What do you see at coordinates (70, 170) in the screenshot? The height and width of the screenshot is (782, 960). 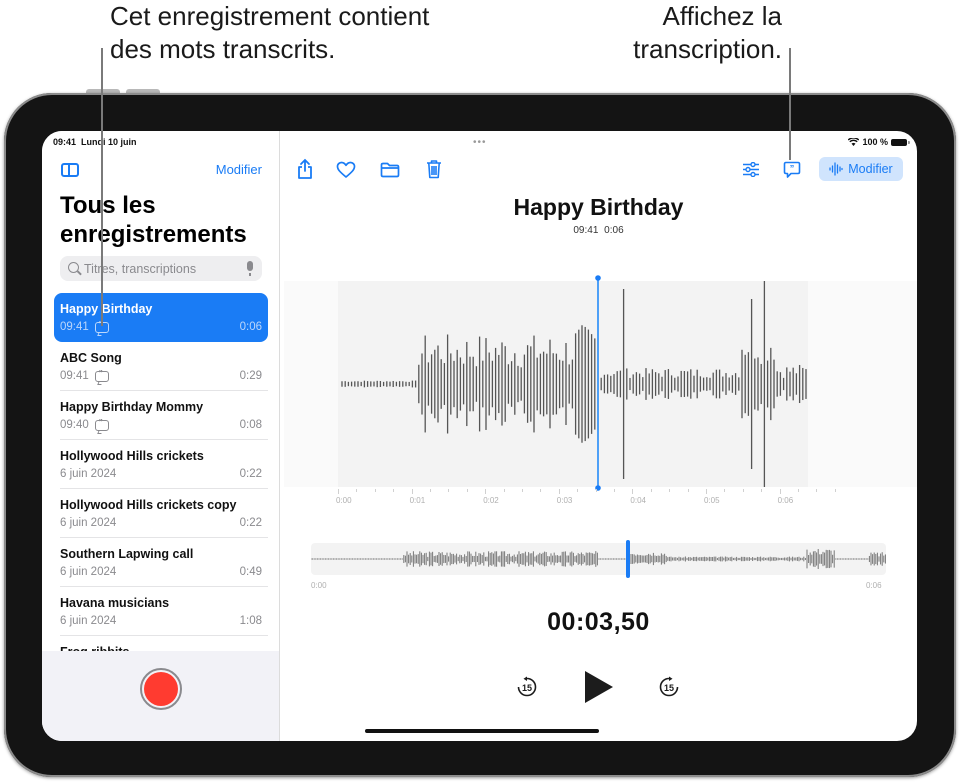 I see `sidebar-toggle-icon` at bounding box center [70, 170].